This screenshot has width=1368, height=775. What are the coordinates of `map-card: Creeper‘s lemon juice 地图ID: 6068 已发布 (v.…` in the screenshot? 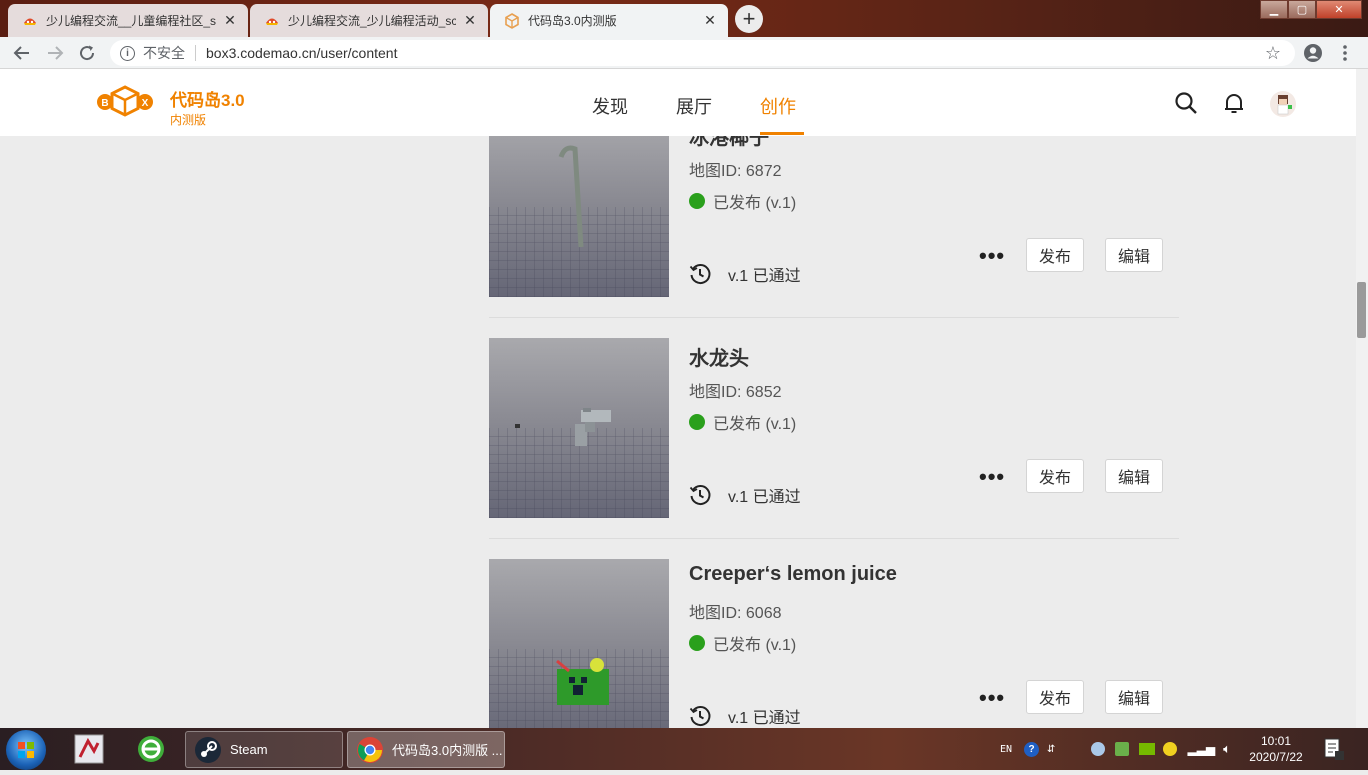 It's located at (834, 643).